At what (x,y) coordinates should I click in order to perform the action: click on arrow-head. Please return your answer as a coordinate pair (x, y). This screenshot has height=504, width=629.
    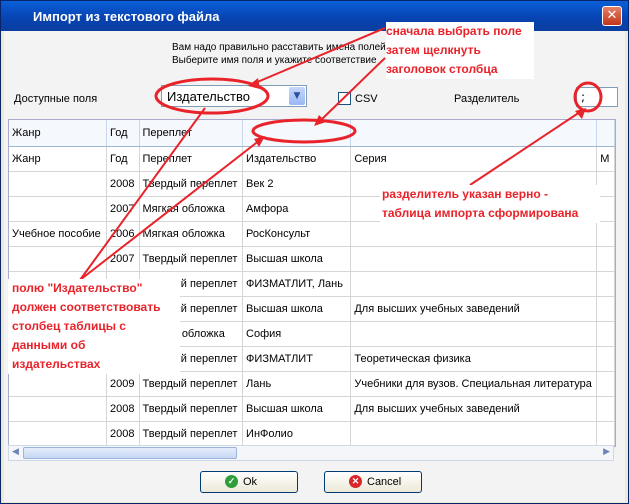
    Looking at the image, I should click on (259, 141).